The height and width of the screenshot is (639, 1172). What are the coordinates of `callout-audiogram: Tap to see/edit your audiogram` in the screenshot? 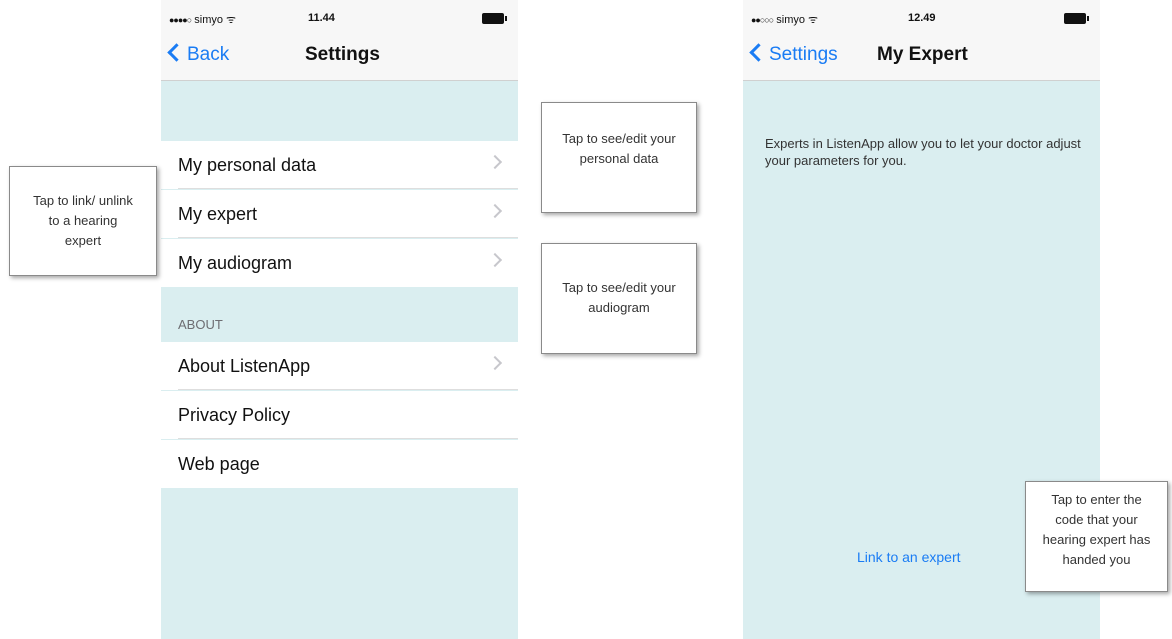 It's located at (601, 298).